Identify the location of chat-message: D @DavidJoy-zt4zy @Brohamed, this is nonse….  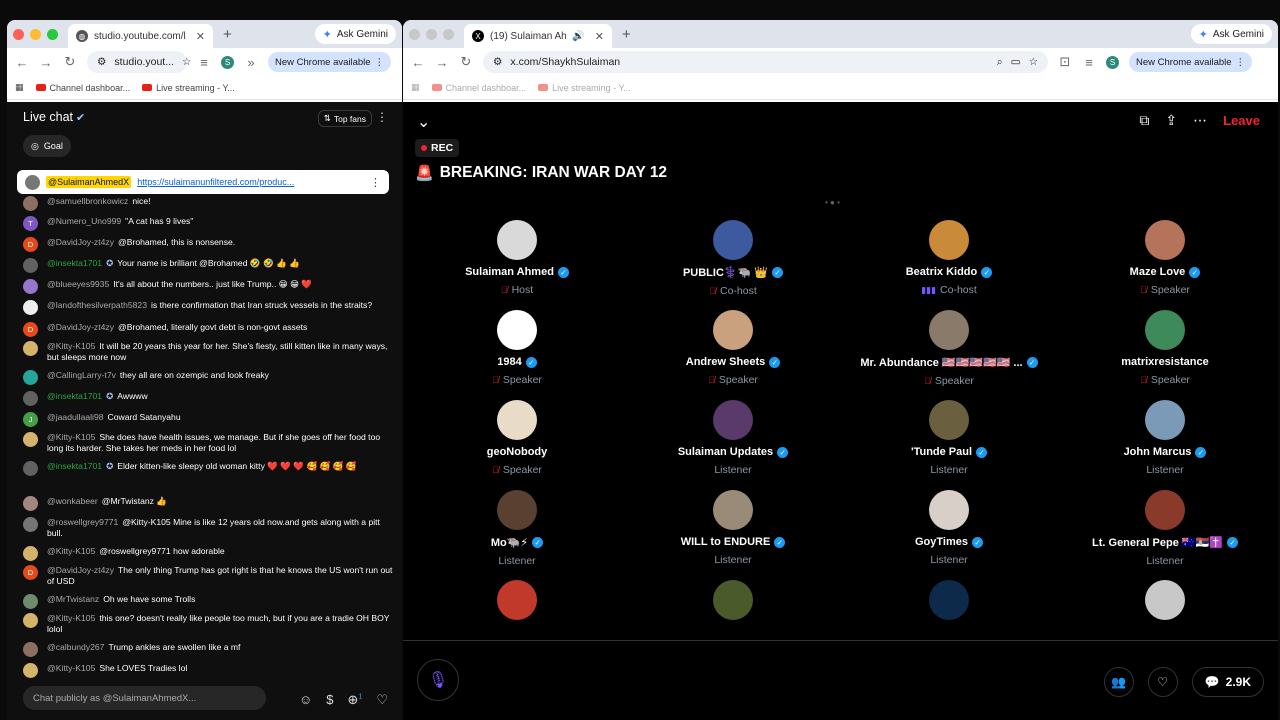
(208, 244).